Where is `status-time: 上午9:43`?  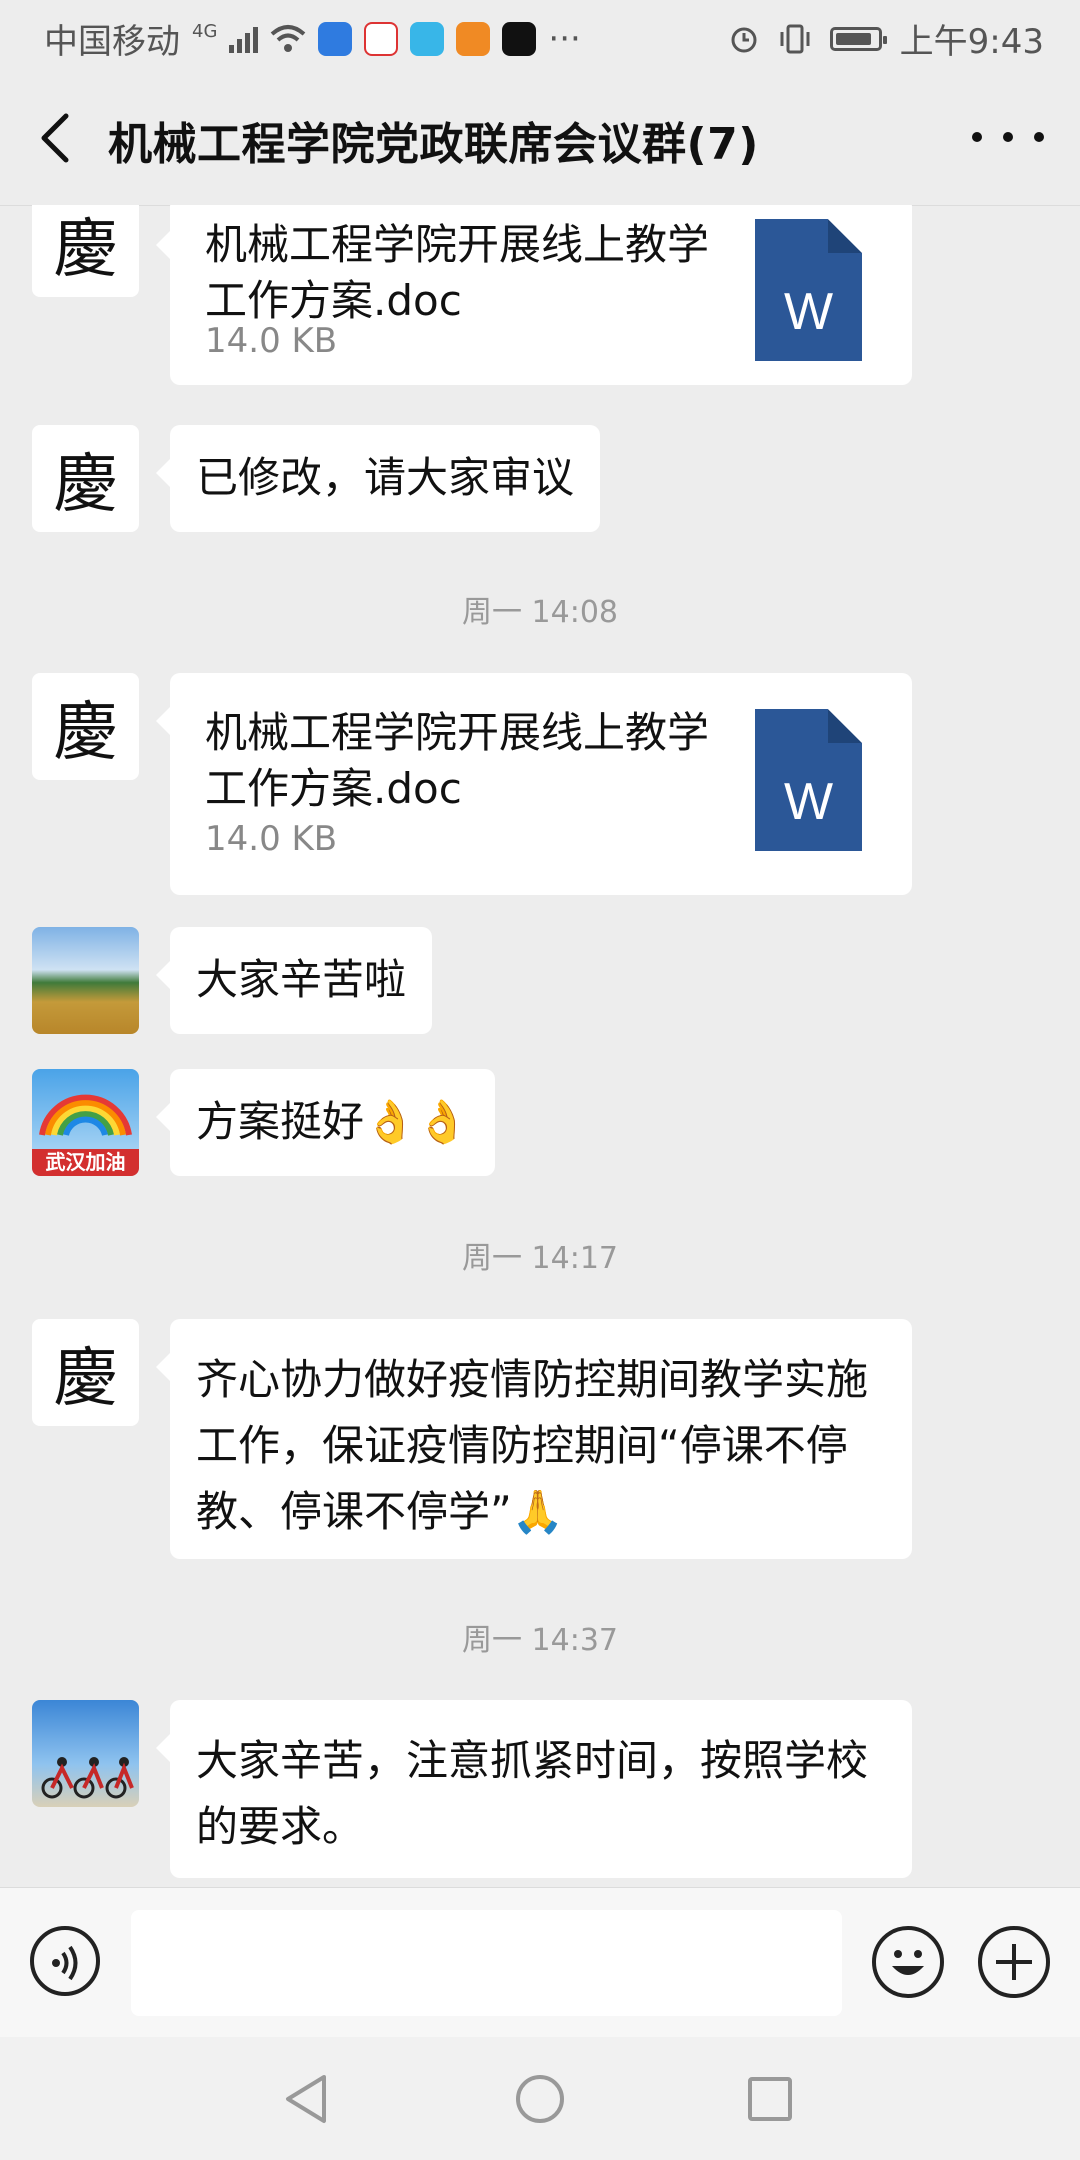
status-time: 上午9:43 is located at coordinates (971, 42).